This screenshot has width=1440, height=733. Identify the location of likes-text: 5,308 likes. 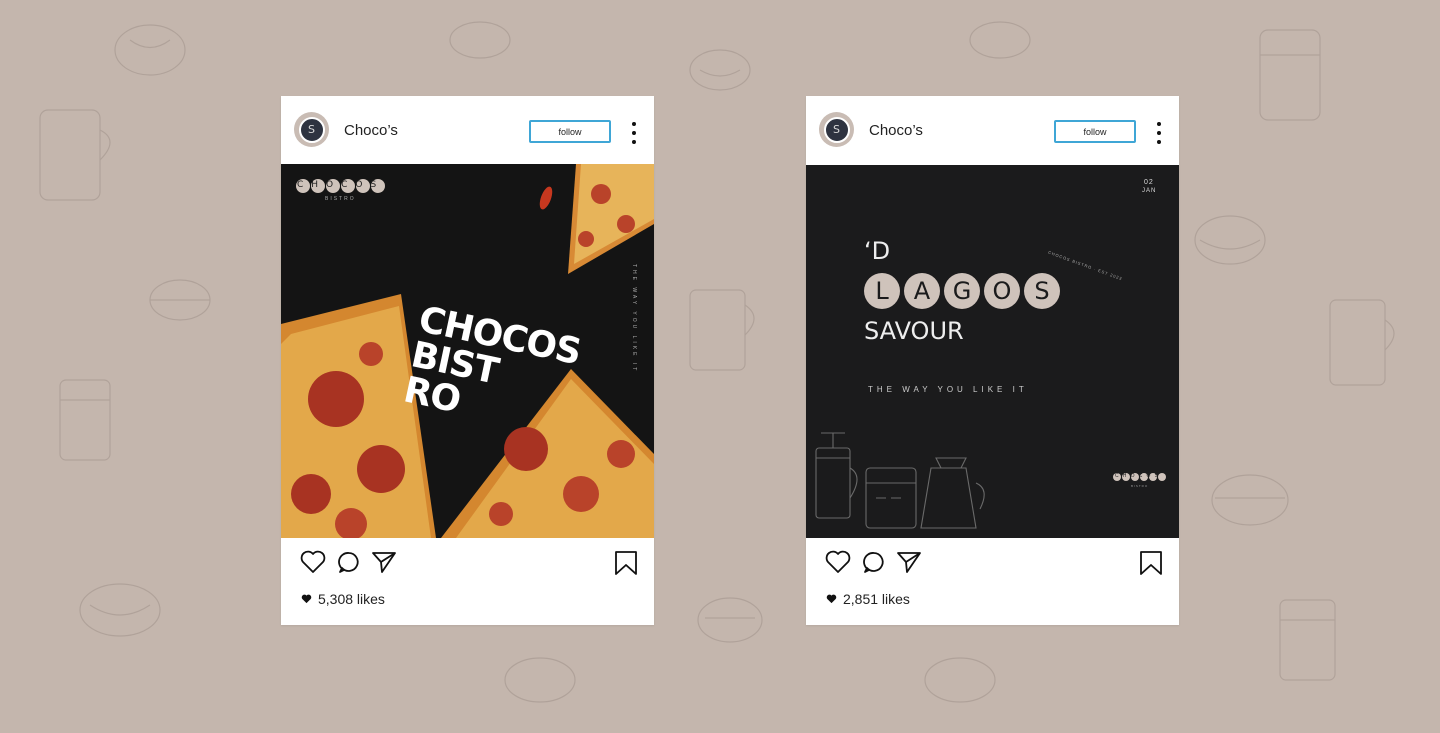
(351, 599).